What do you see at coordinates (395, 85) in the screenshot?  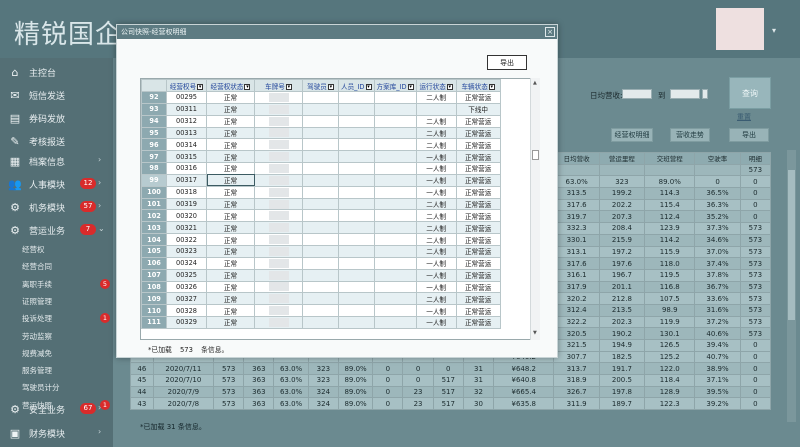 I see `column-header: 方案库_ID ▾` at bounding box center [395, 85].